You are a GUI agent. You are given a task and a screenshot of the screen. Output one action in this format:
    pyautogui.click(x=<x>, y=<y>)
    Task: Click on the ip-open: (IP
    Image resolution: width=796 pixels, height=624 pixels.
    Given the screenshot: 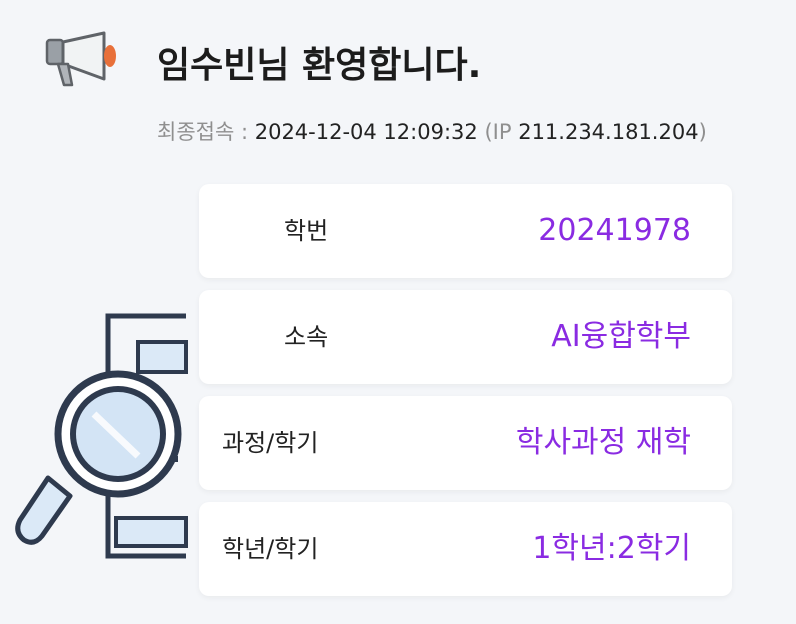 What is the action you would take?
    pyautogui.click(x=498, y=132)
    